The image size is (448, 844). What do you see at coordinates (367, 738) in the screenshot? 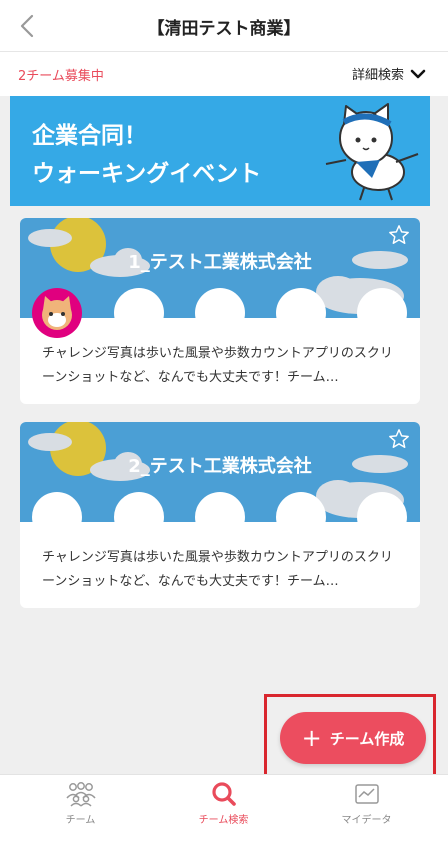
I see `create-team-label: チーム作成` at bounding box center [367, 738].